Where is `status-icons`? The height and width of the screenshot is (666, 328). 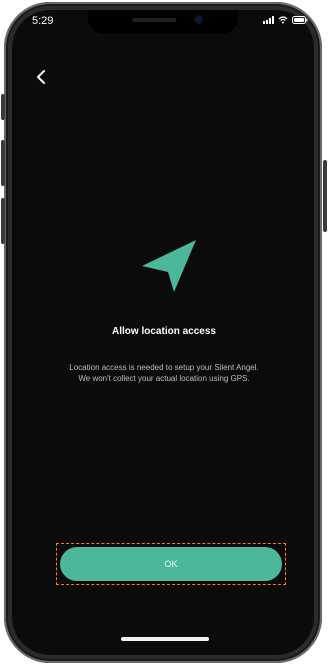 status-icons is located at coordinates (285, 20).